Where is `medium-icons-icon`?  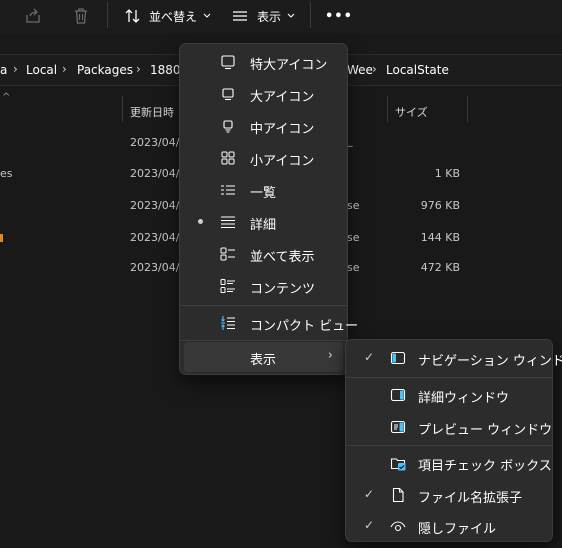 medium-icons-icon is located at coordinates (228, 126).